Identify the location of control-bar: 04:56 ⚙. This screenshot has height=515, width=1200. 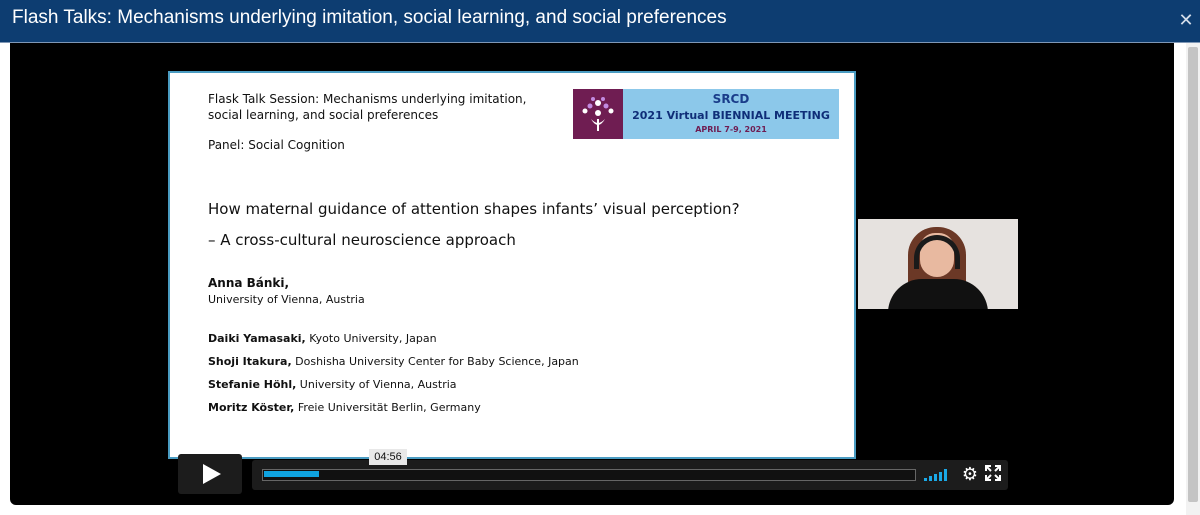
(630, 469).